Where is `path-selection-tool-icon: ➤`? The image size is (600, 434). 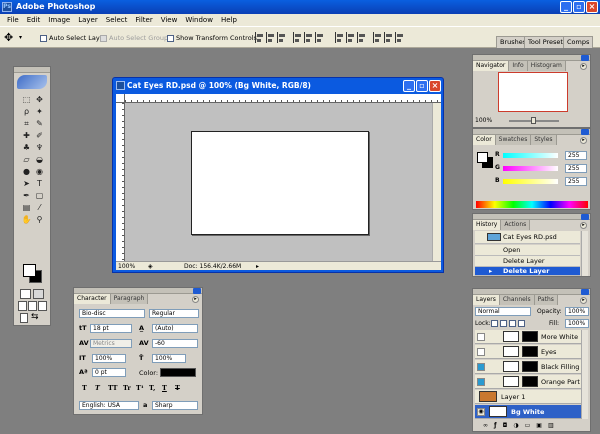
path-selection-tool-icon: ➤ is located at coordinates (26, 184).